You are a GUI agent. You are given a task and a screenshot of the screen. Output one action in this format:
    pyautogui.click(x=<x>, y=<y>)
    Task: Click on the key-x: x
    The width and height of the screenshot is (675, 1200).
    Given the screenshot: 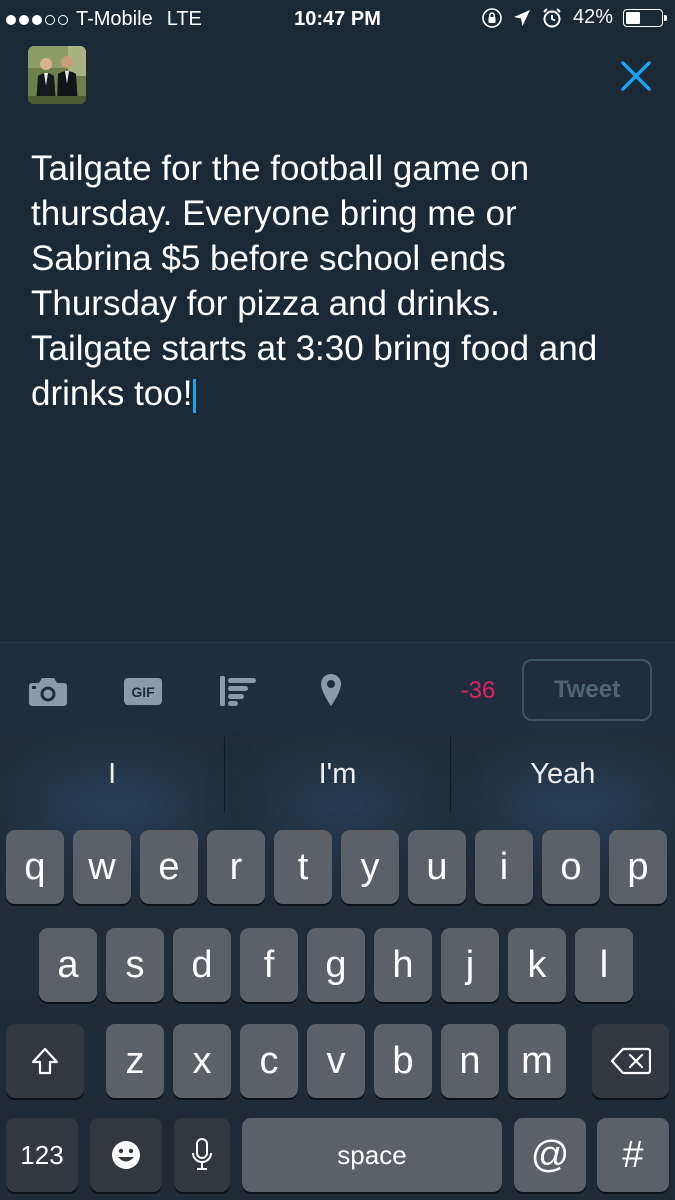 What is the action you would take?
    pyautogui.click(x=202, y=1061)
    